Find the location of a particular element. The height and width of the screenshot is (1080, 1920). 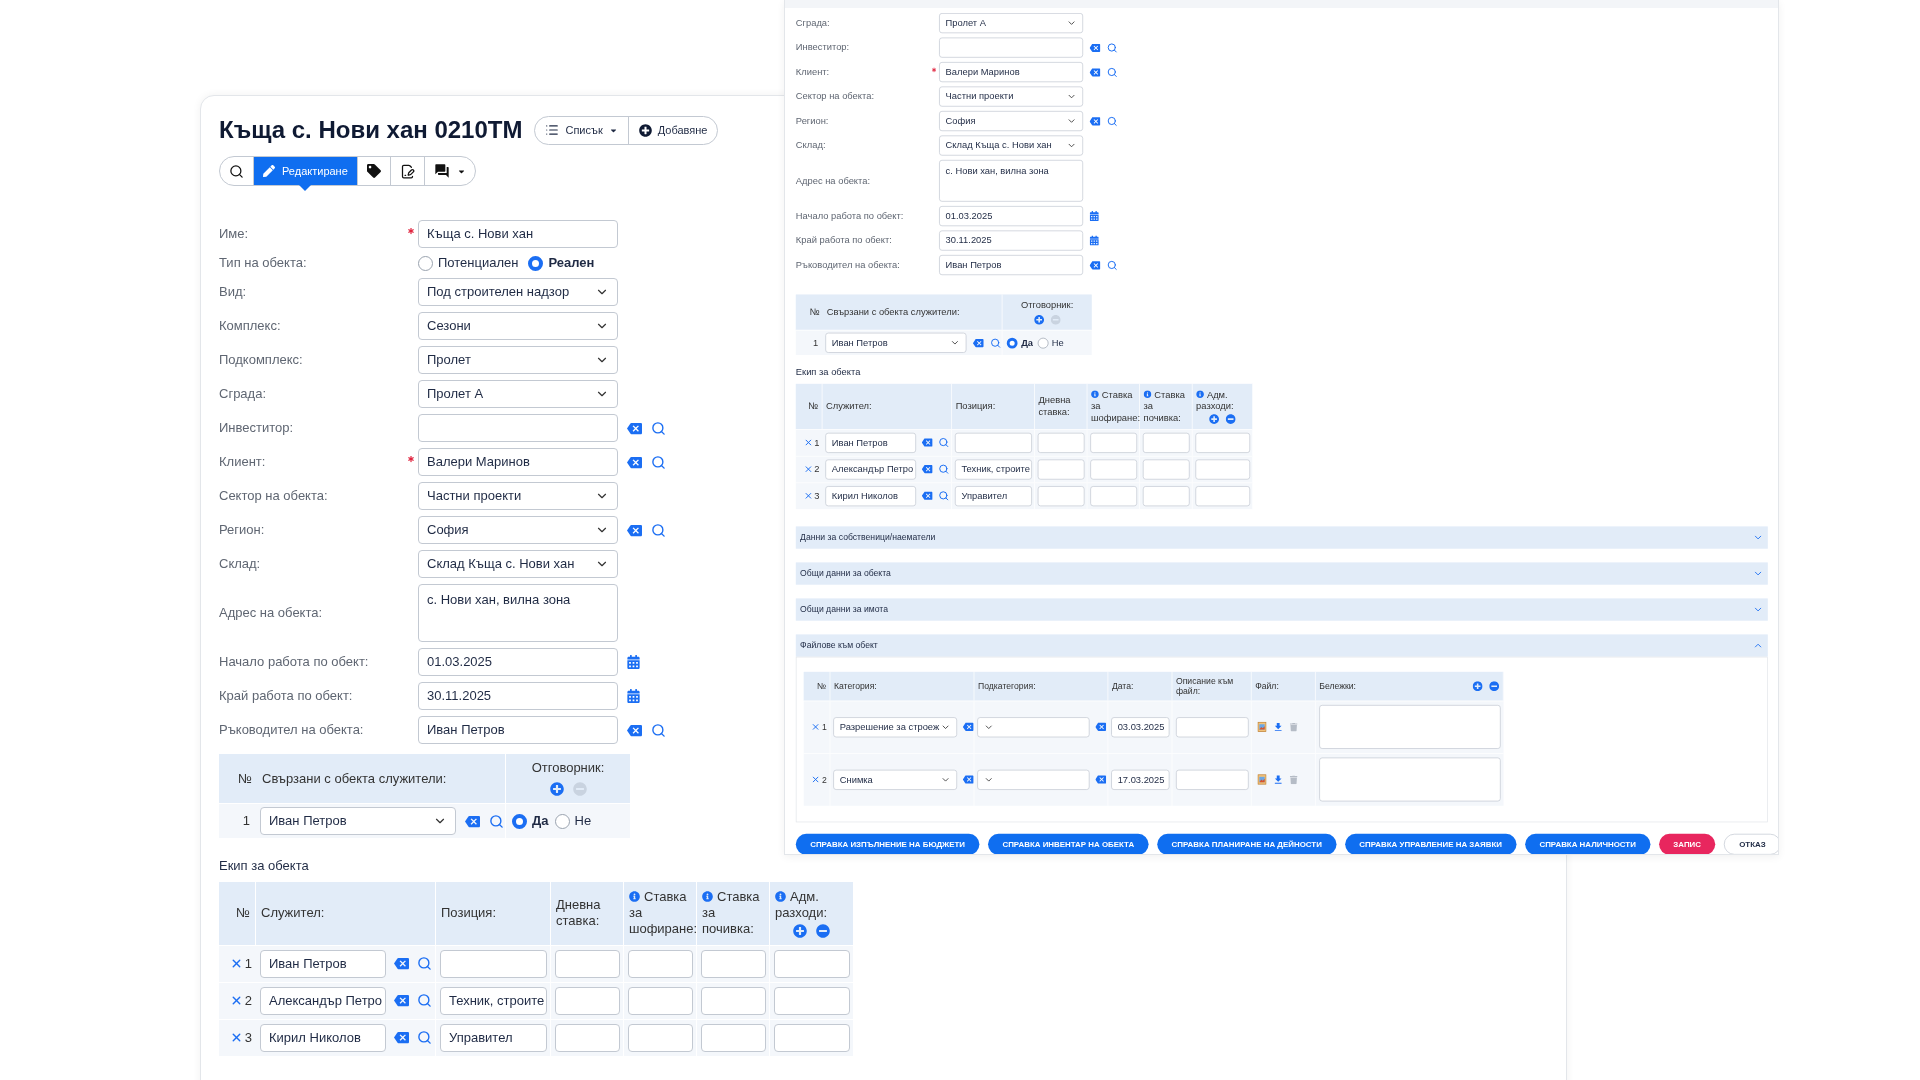

lookup-field is located at coordinates (518, 428).